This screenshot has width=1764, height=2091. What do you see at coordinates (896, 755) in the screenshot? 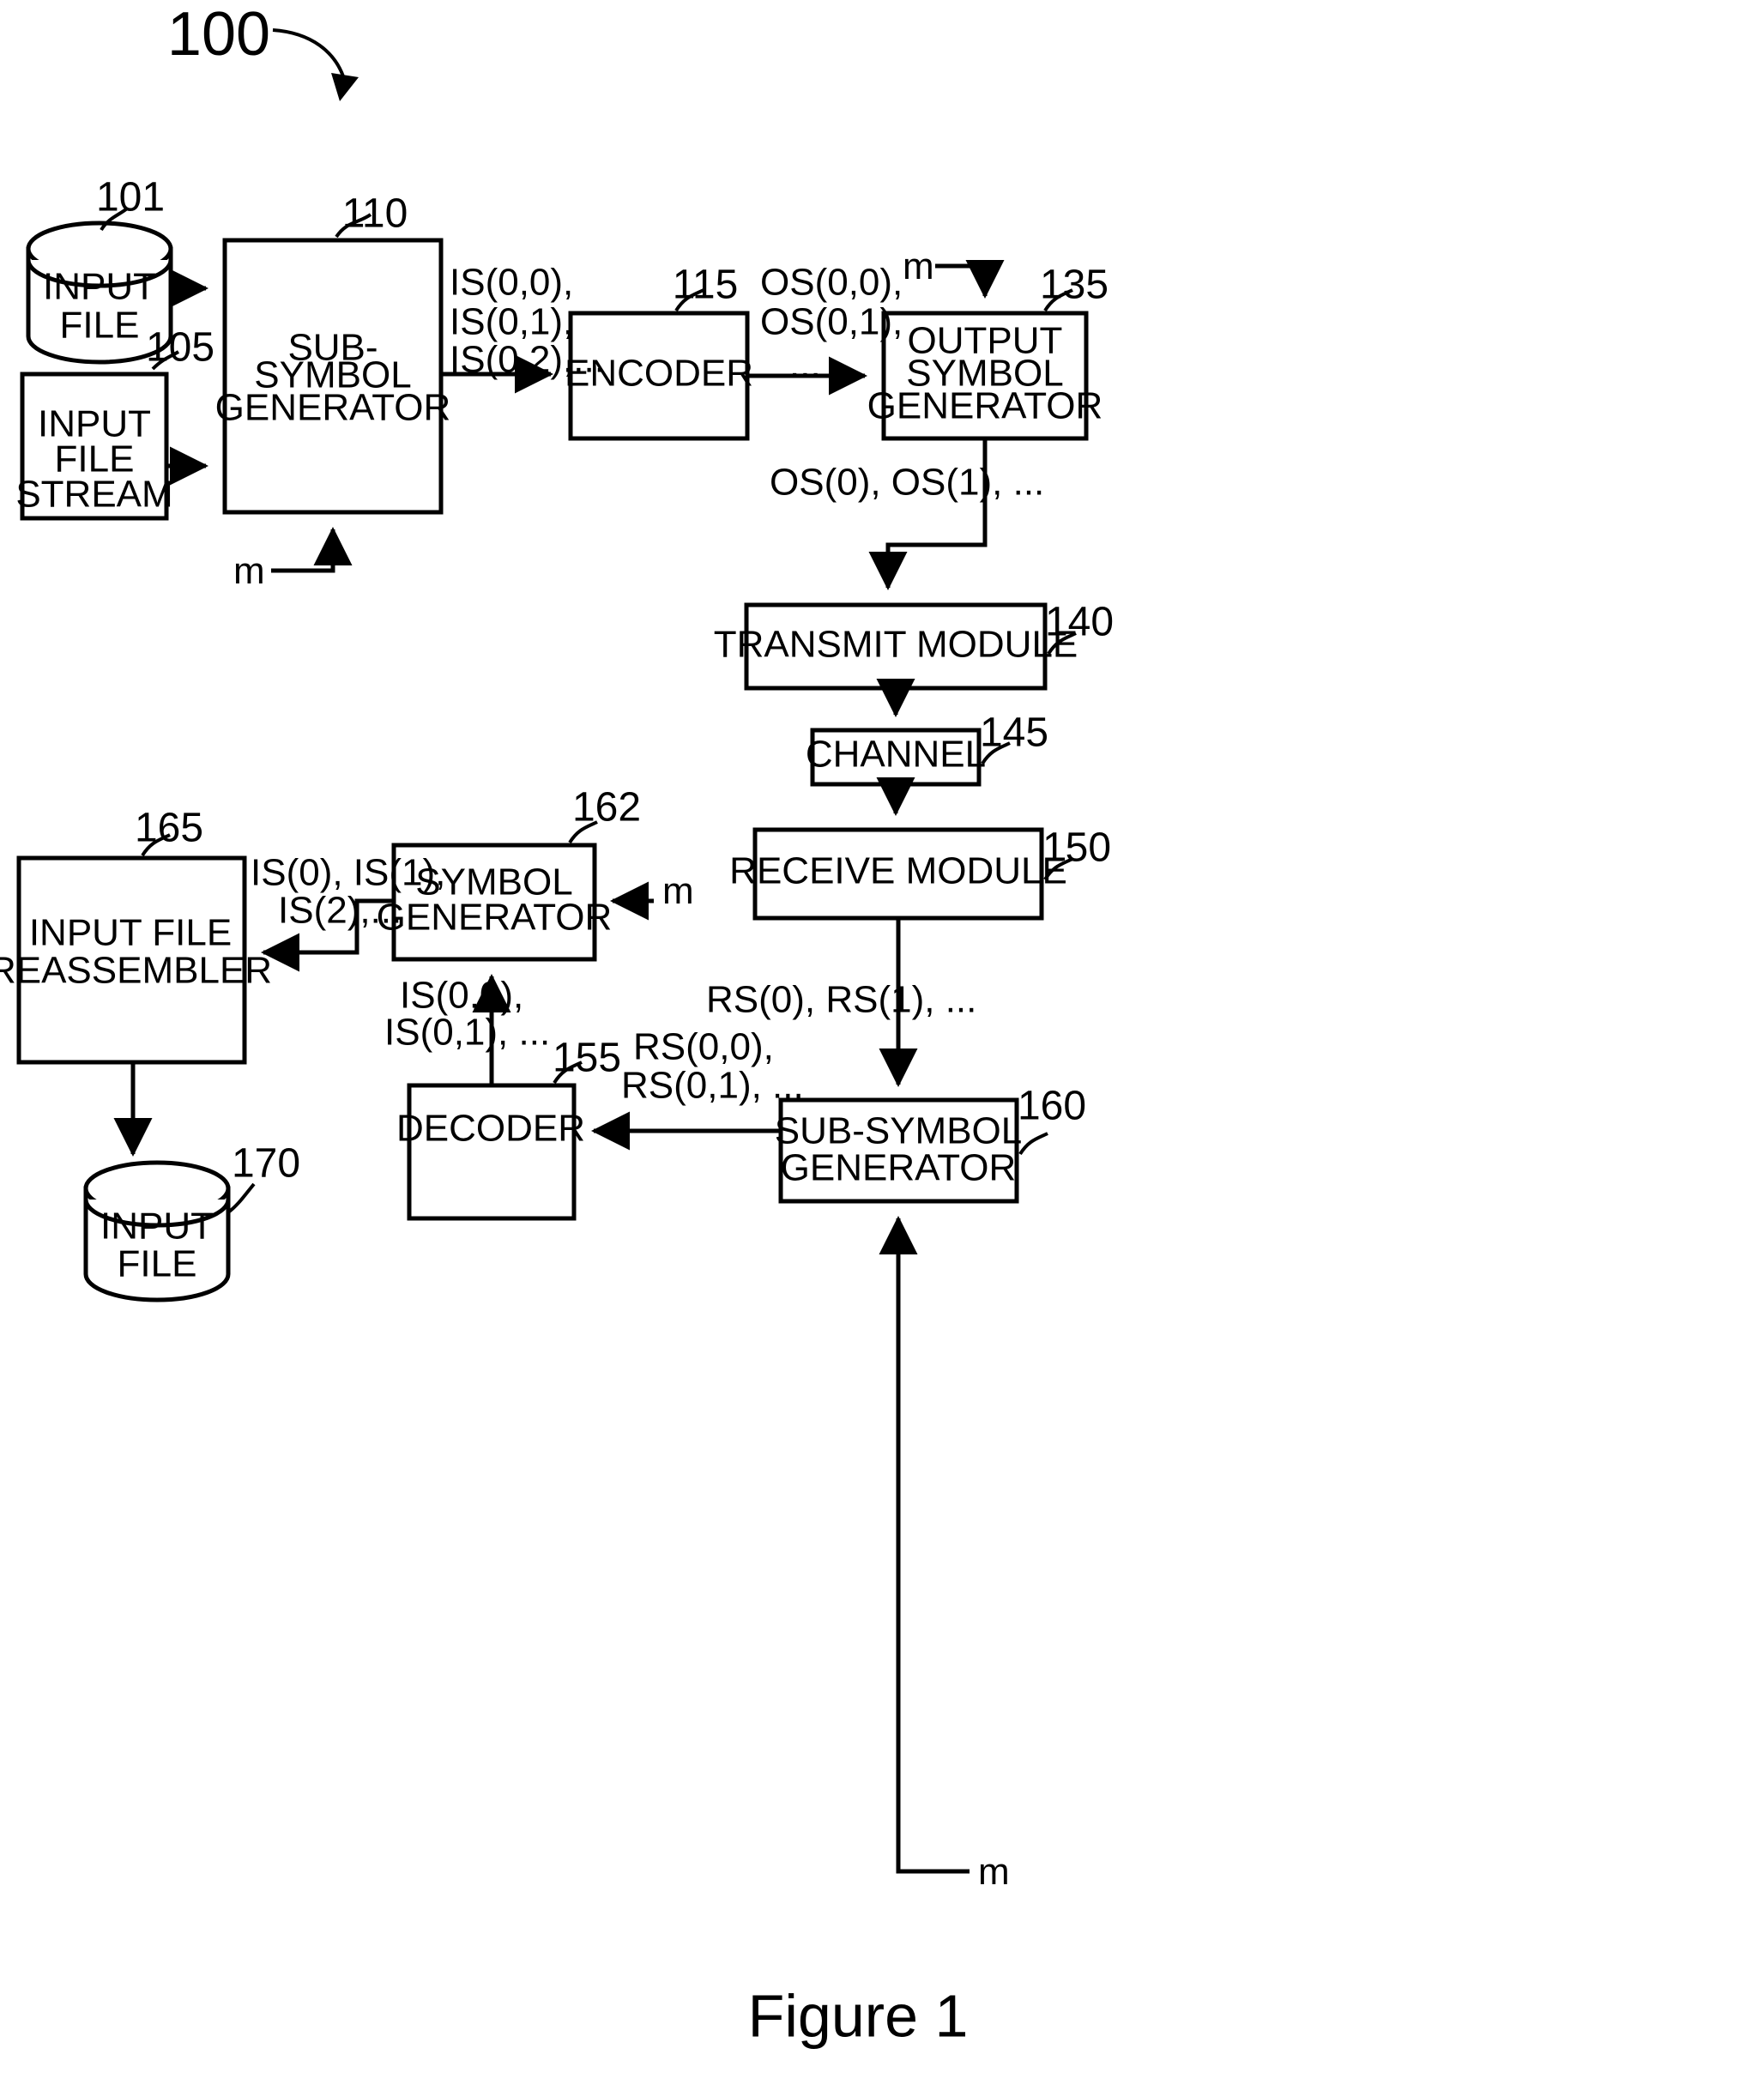
I see `node-label-line: CHANNEL` at bounding box center [896, 755].